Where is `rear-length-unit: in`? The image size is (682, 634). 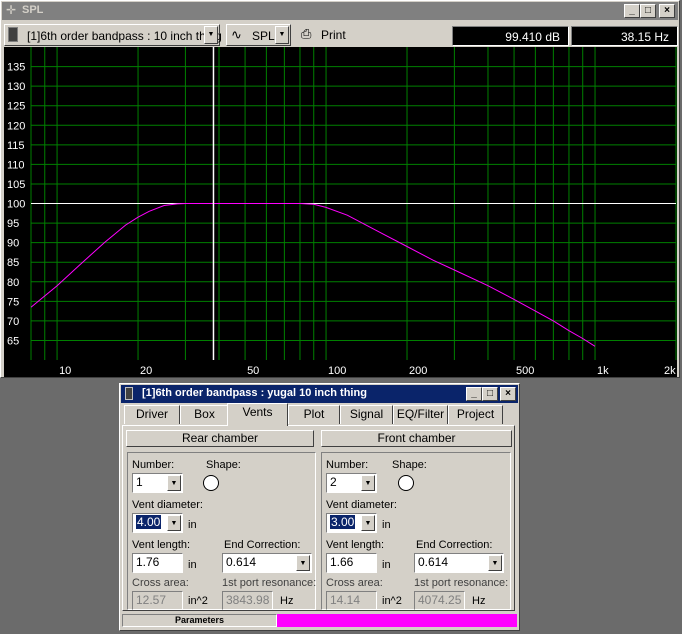
rear-length-unit: in is located at coordinates (192, 565).